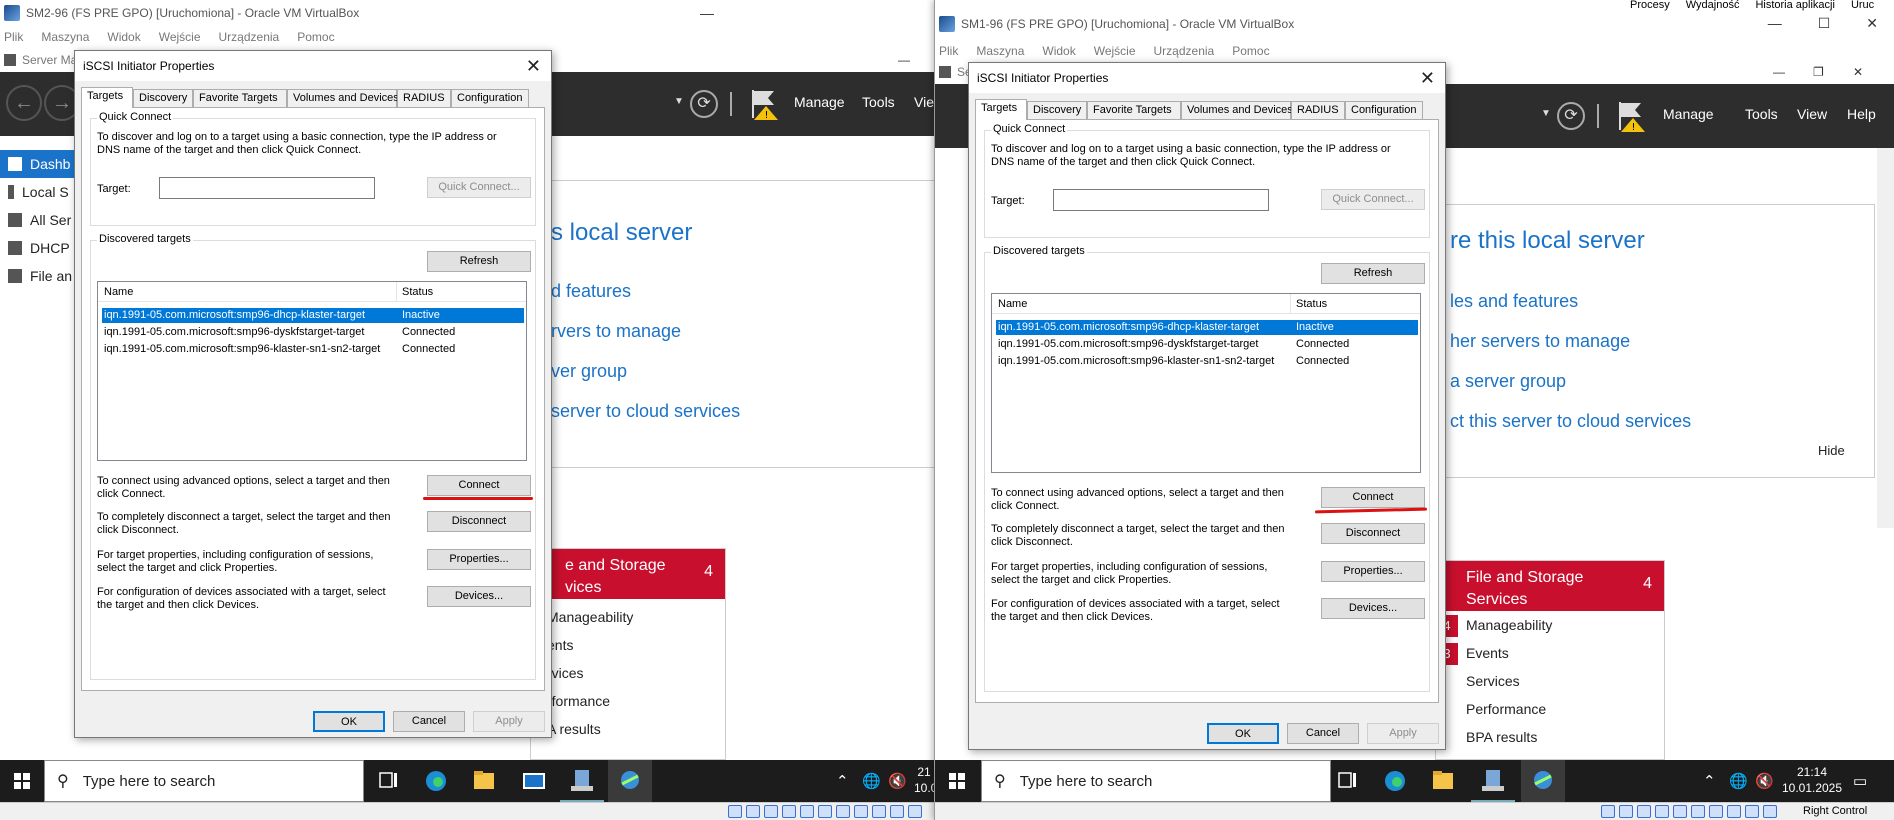 The width and height of the screenshot is (1894, 820). Describe the element at coordinates (1812, 114) in the screenshot. I see `view-menu: View` at that location.